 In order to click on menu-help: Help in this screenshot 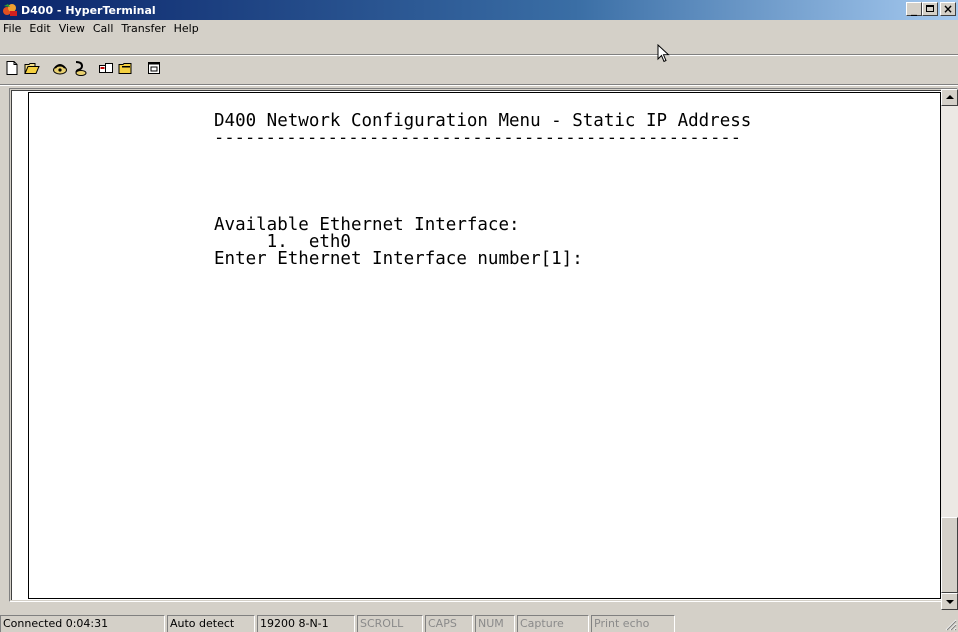, I will do `click(186, 29)`.